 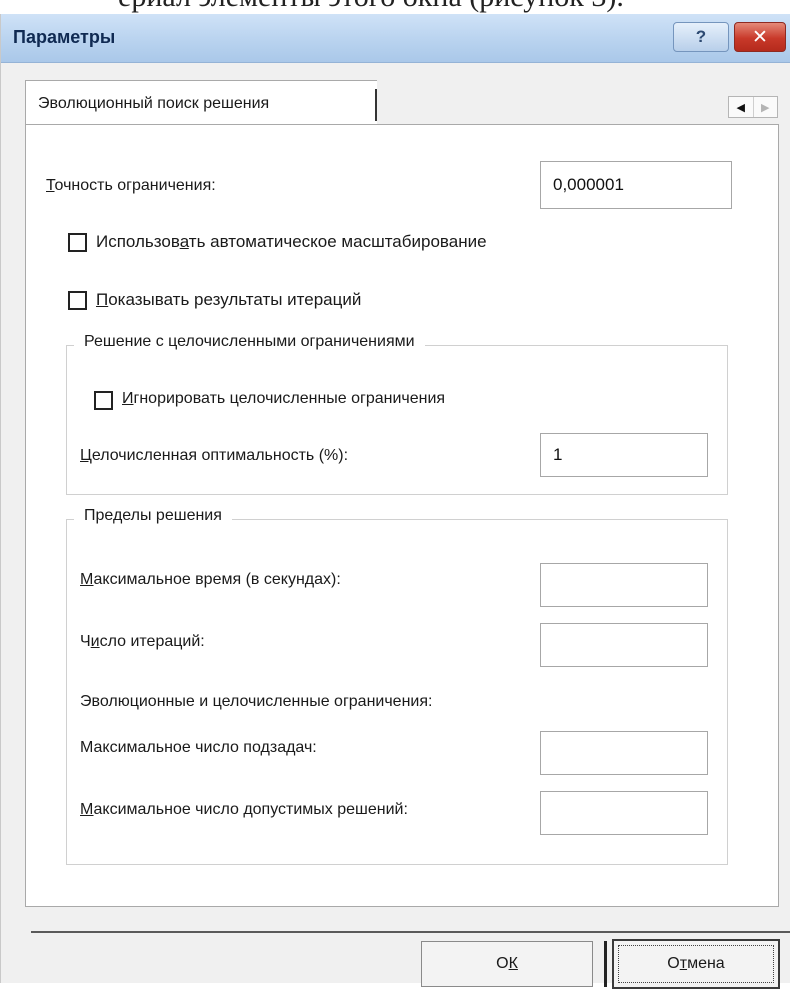 I want to click on ok-label: ОК, so click(x=507, y=963).